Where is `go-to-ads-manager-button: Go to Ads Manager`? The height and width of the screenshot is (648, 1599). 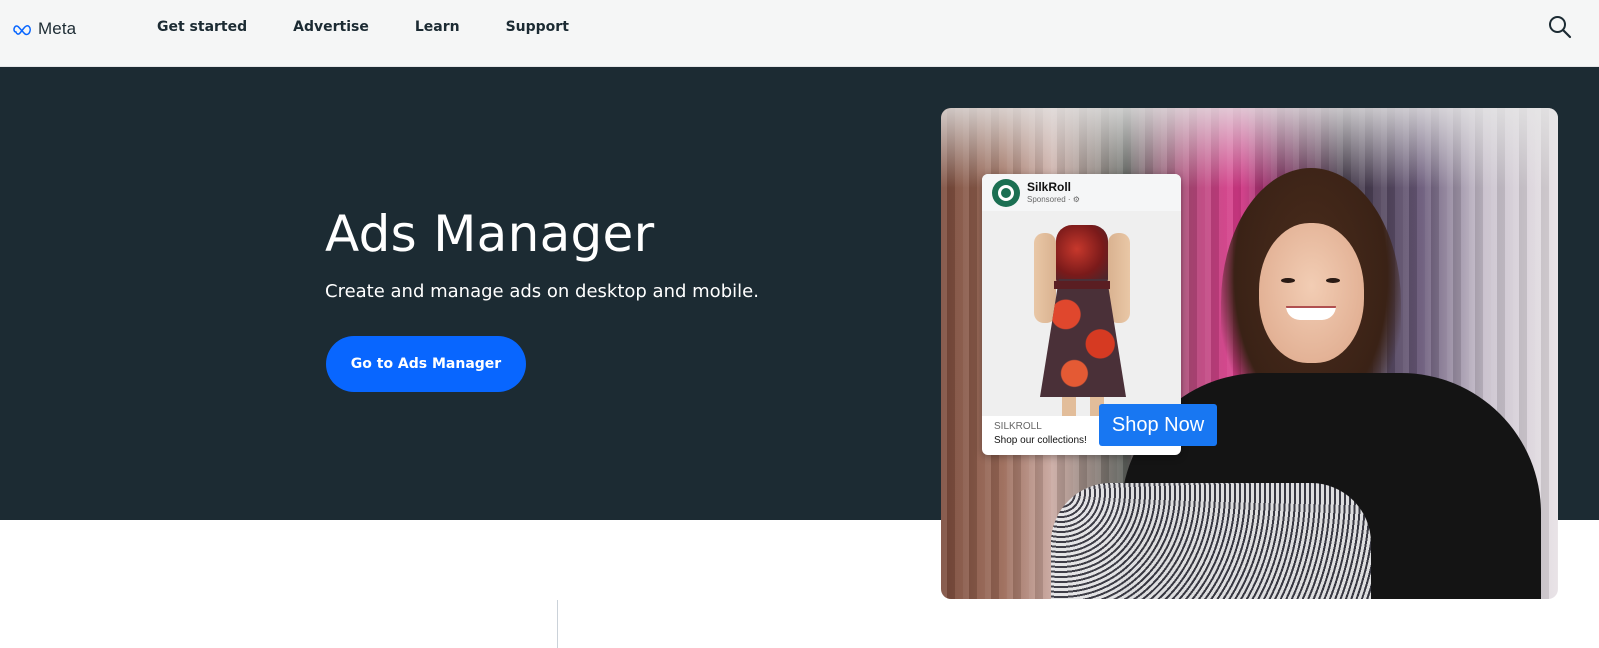
go-to-ads-manager-button: Go to Ads Manager is located at coordinates (426, 364).